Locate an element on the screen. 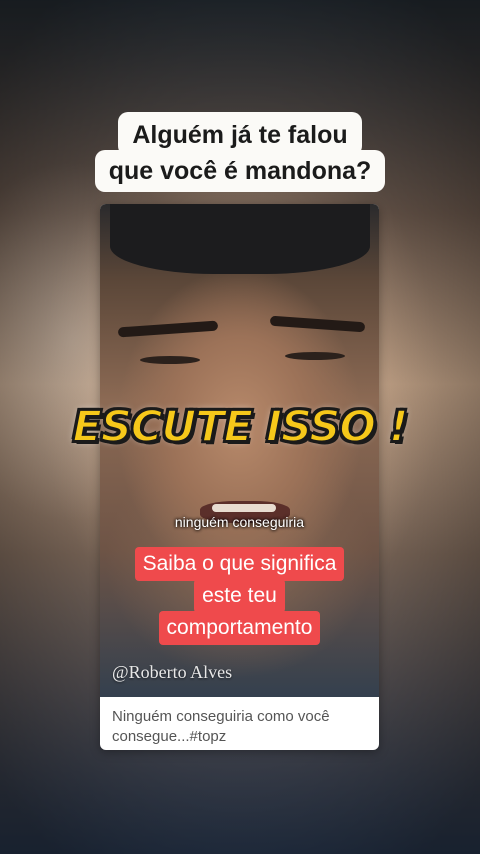 This screenshot has width=480, height=854. person-hair is located at coordinates (240, 239).